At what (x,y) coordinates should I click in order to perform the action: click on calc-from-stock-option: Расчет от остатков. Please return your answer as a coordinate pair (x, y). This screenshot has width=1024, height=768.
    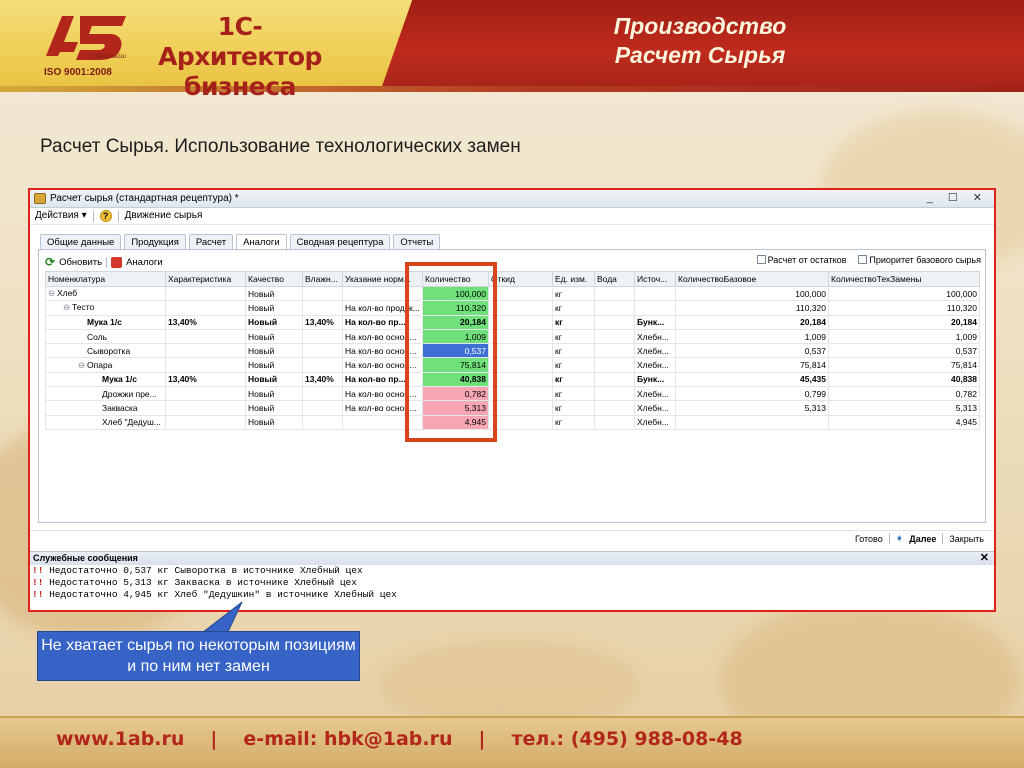
    Looking at the image, I should click on (801, 260).